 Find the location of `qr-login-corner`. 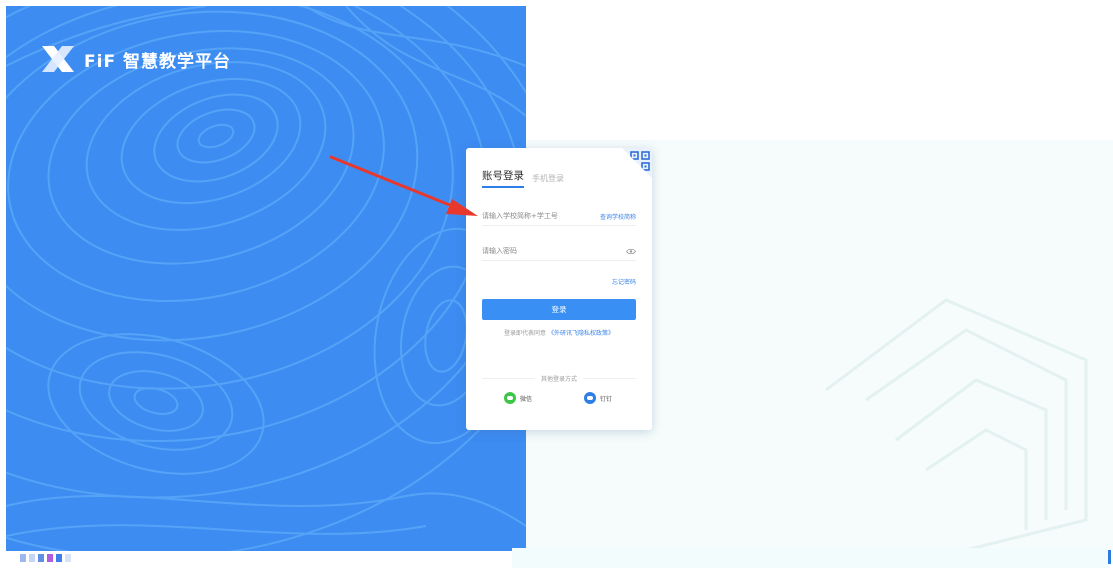

qr-login-corner is located at coordinates (637, 163).